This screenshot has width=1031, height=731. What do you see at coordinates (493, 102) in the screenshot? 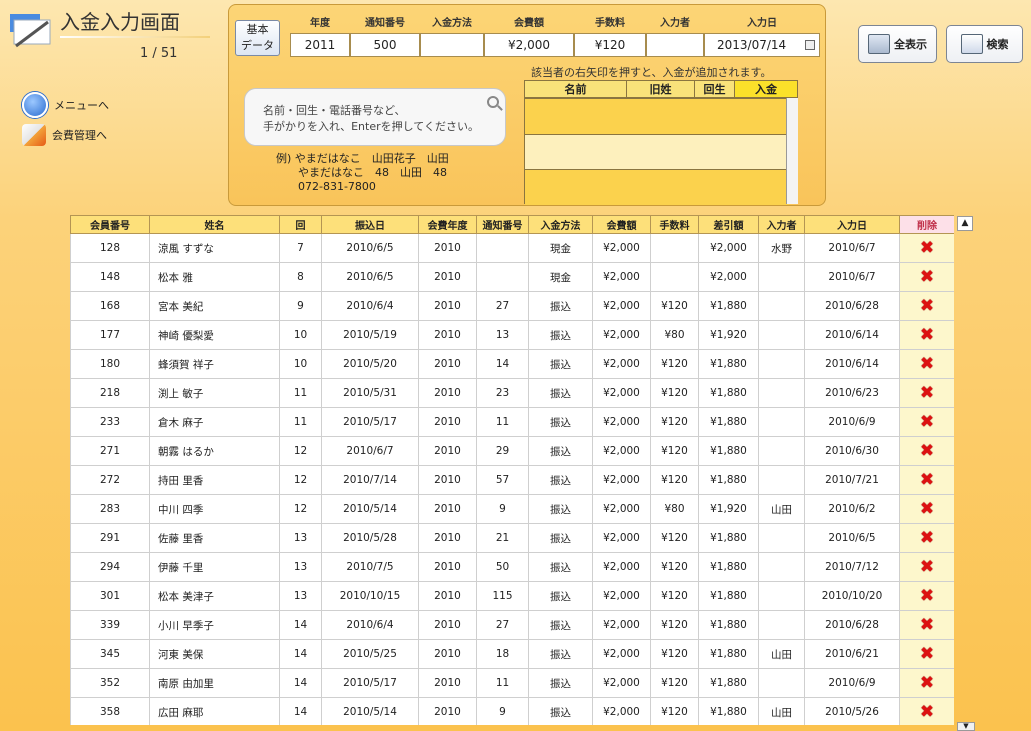
I see `search-icon` at bounding box center [493, 102].